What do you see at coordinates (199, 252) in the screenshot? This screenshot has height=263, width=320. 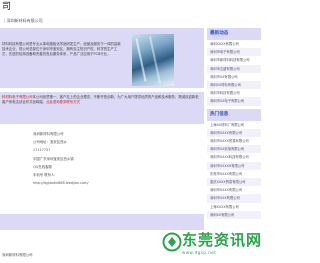 I see `watermark-url: www.dgsp.net` at bounding box center [199, 252].